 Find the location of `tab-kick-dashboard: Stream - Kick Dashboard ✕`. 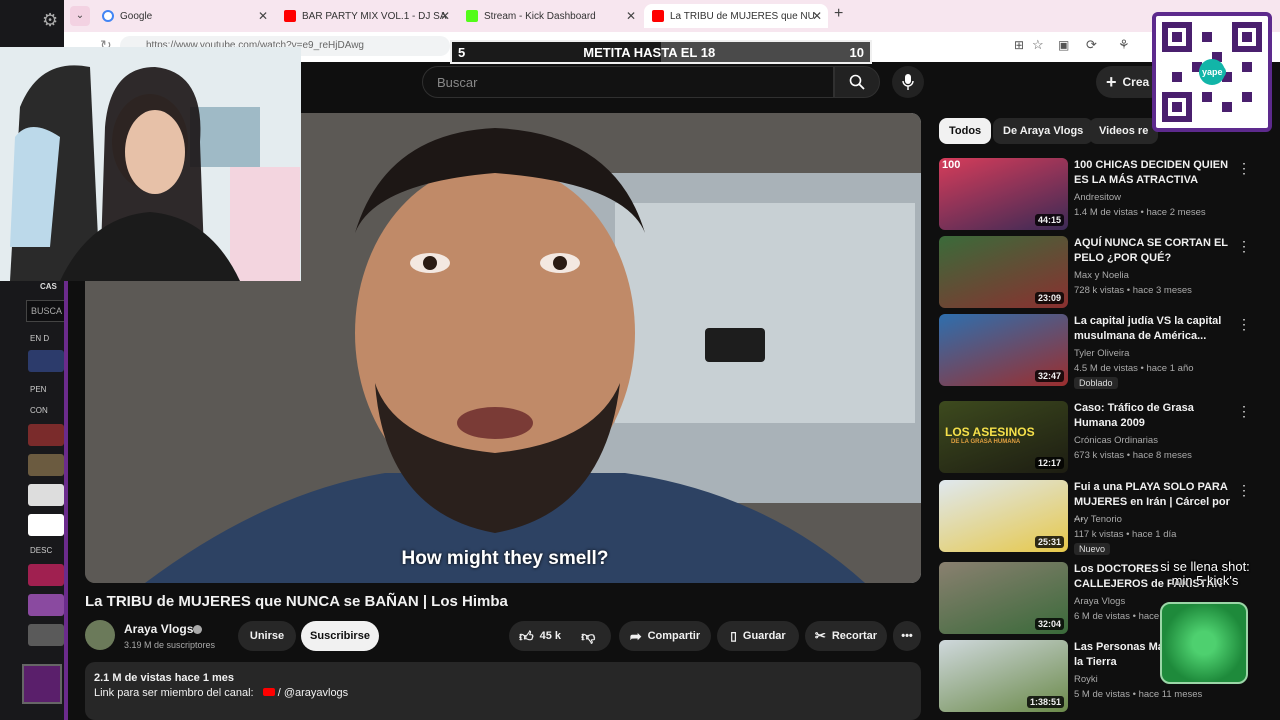

tab-kick-dashboard: Stream - Kick Dashboard ✕ is located at coordinates (550, 16).